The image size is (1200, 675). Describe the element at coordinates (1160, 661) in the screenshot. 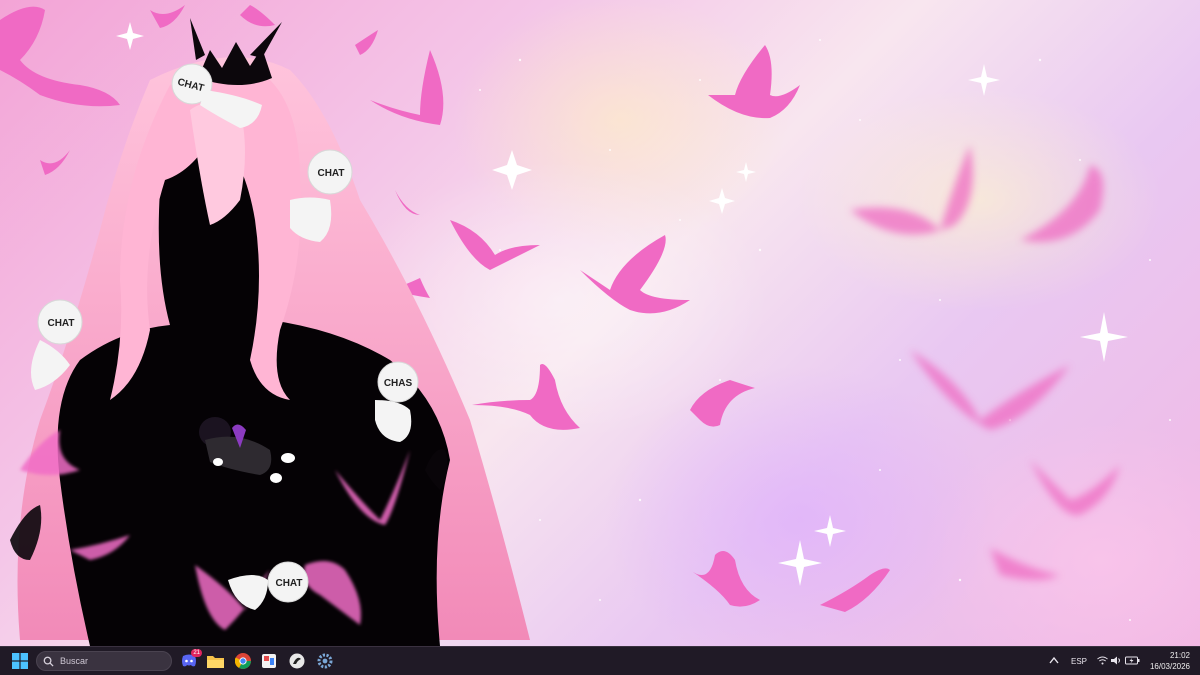

I see `clock: 21:02 16/03/2026` at that location.